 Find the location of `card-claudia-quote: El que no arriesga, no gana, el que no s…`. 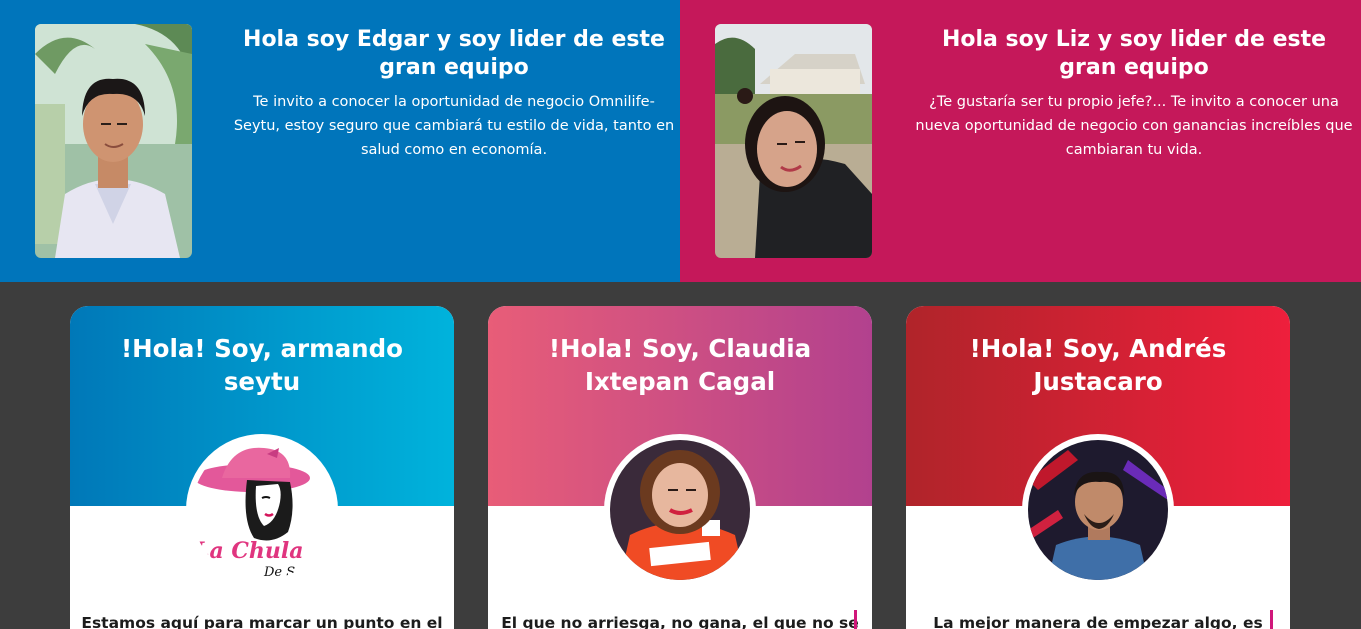

card-claudia-quote: El que no arriesga, no gana, el que no s… is located at coordinates (680, 621).